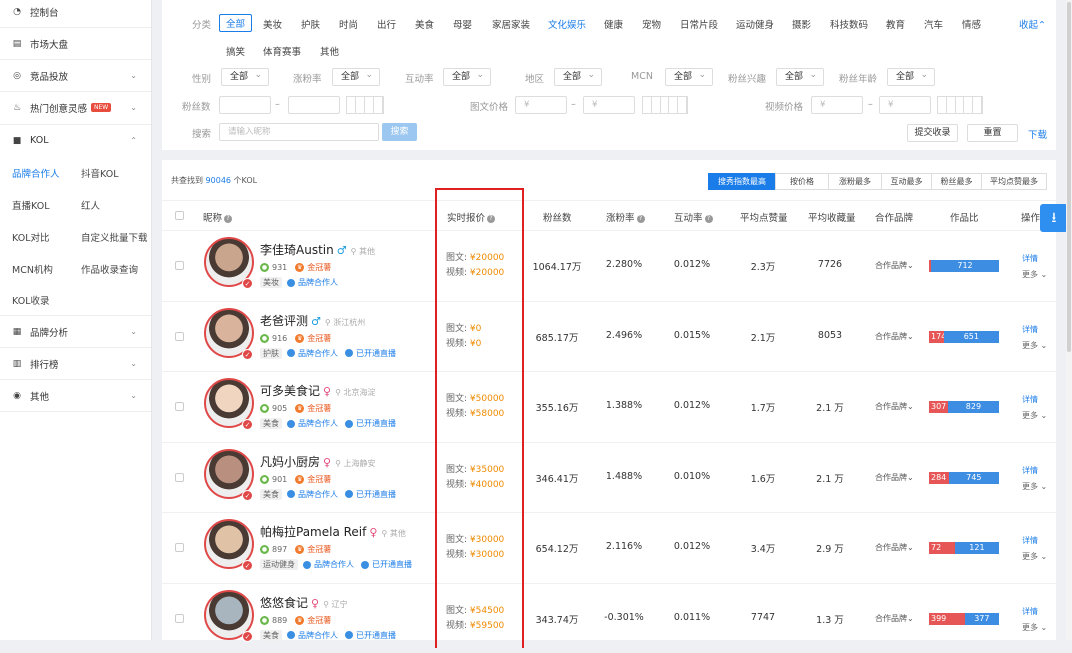 This screenshot has height=653, width=1072. What do you see at coordinates (179, 215) in the screenshot?
I see `select-all-checkbox` at bounding box center [179, 215].